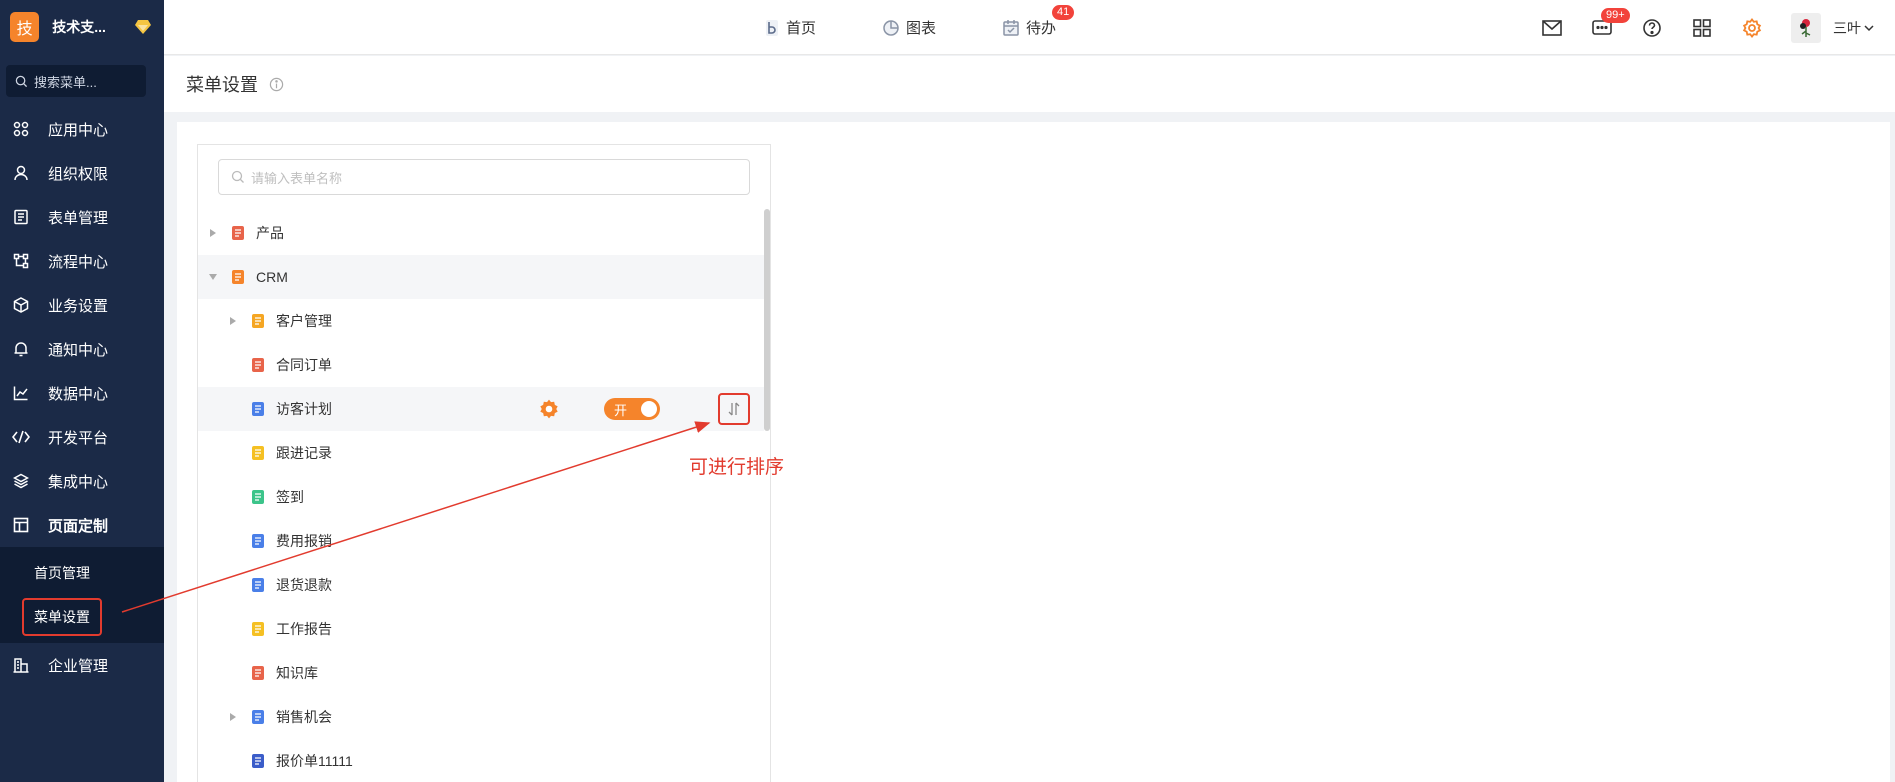  What do you see at coordinates (484, 177) in the screenshot?
I see `form-search-input: 请输入表单名称` at bounding box center [484, 177].